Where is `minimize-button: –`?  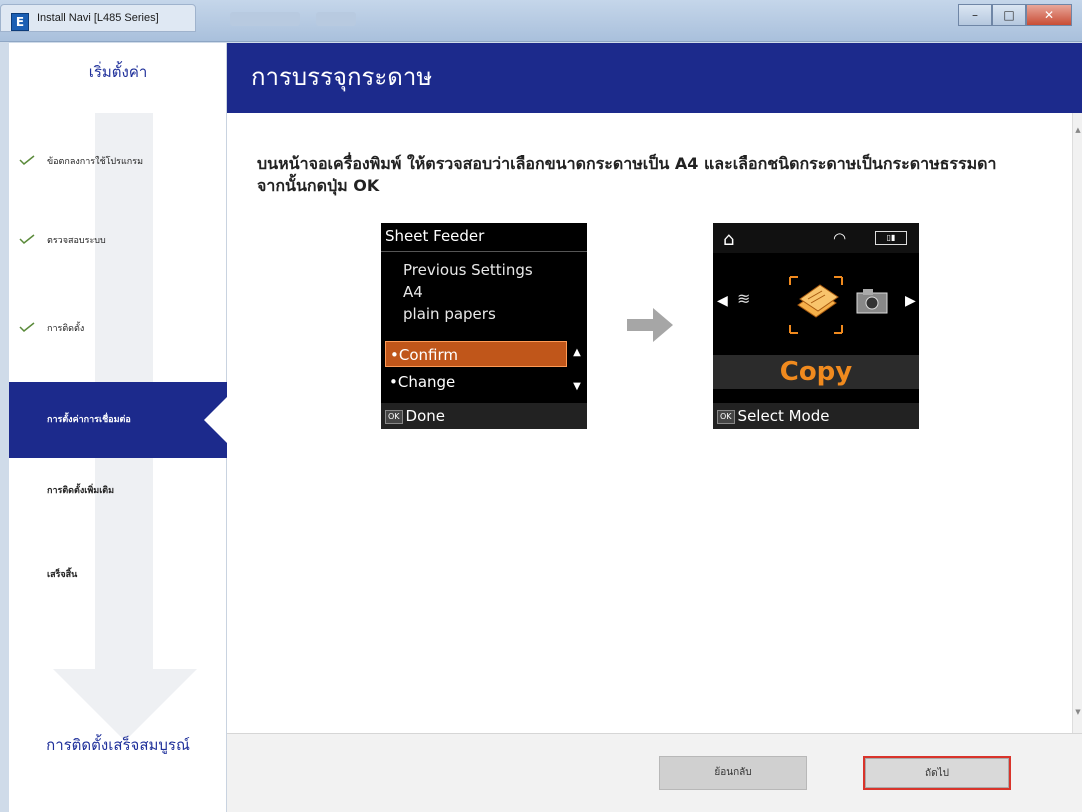 minimize-button: – is located at coordinates (975, 15).